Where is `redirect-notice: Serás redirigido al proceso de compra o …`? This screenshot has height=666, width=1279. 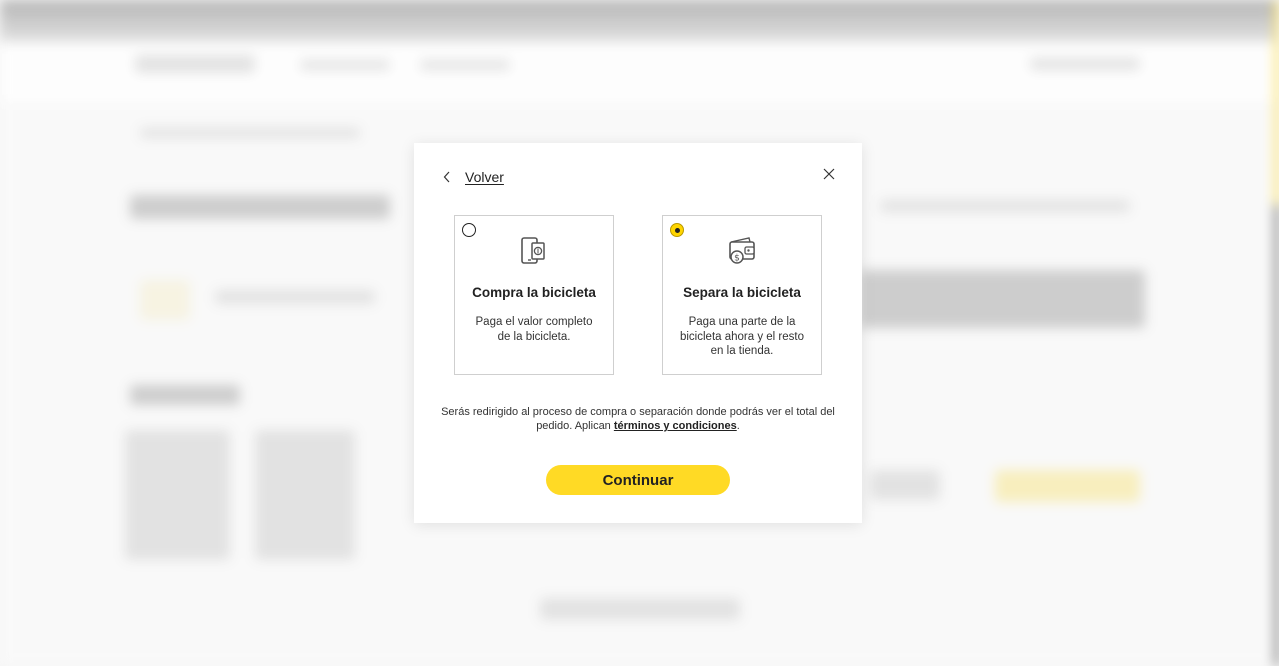
redirect-notice: Serás redirigido al proceso de compra o … is located at coordinates (638, 419).